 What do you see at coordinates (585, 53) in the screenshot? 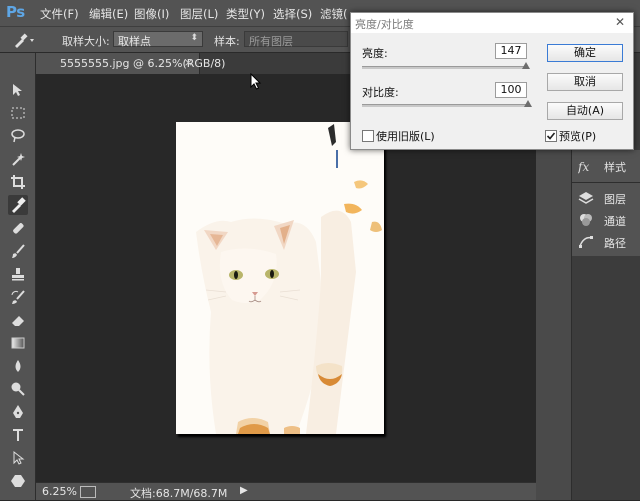
I see `ok-button: 确定` at bounding box center [585, 53].